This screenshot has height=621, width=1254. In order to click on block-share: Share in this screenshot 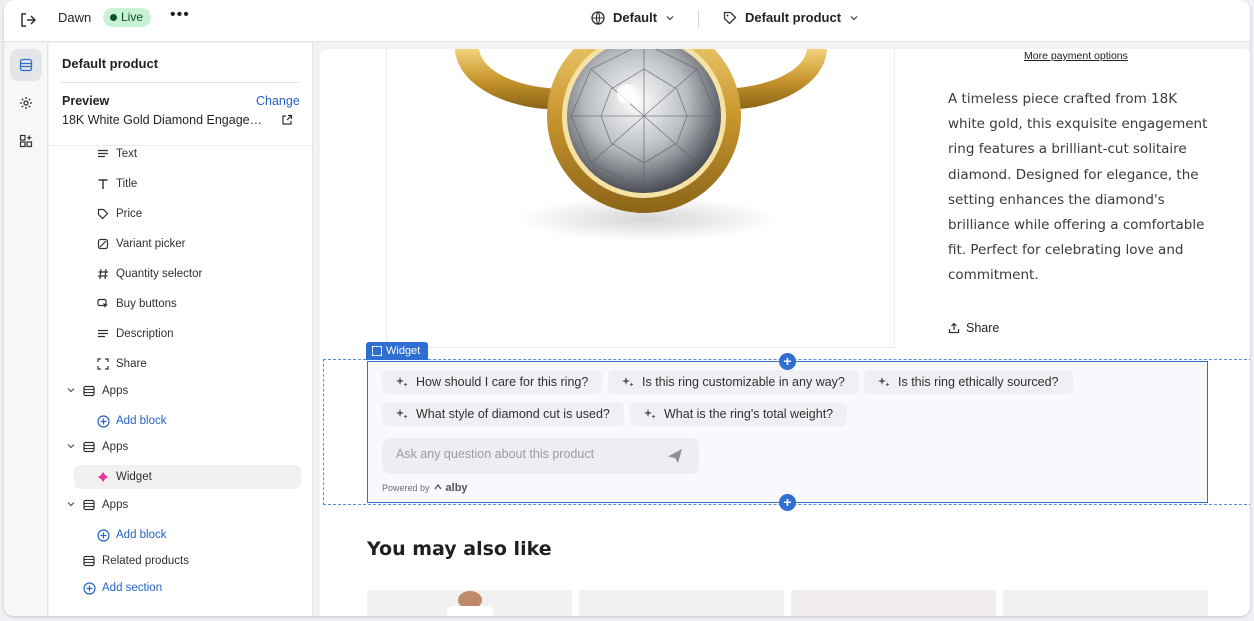, I will do `click(121, 364)`.